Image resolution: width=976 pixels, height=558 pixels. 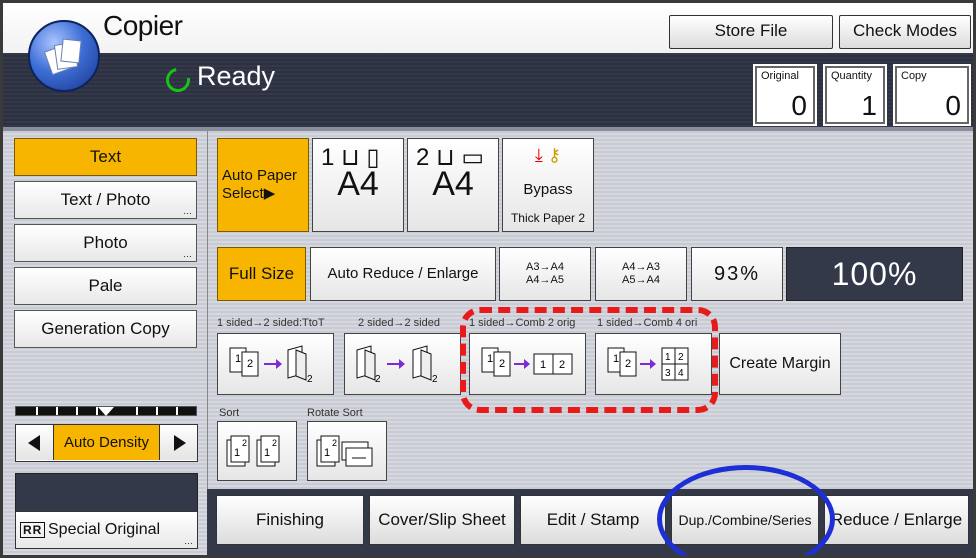 What do you see at coordinates (869, 105) in the screenshot?
I see `quantity-counter-value: 1` at bounding box center [869, 105].